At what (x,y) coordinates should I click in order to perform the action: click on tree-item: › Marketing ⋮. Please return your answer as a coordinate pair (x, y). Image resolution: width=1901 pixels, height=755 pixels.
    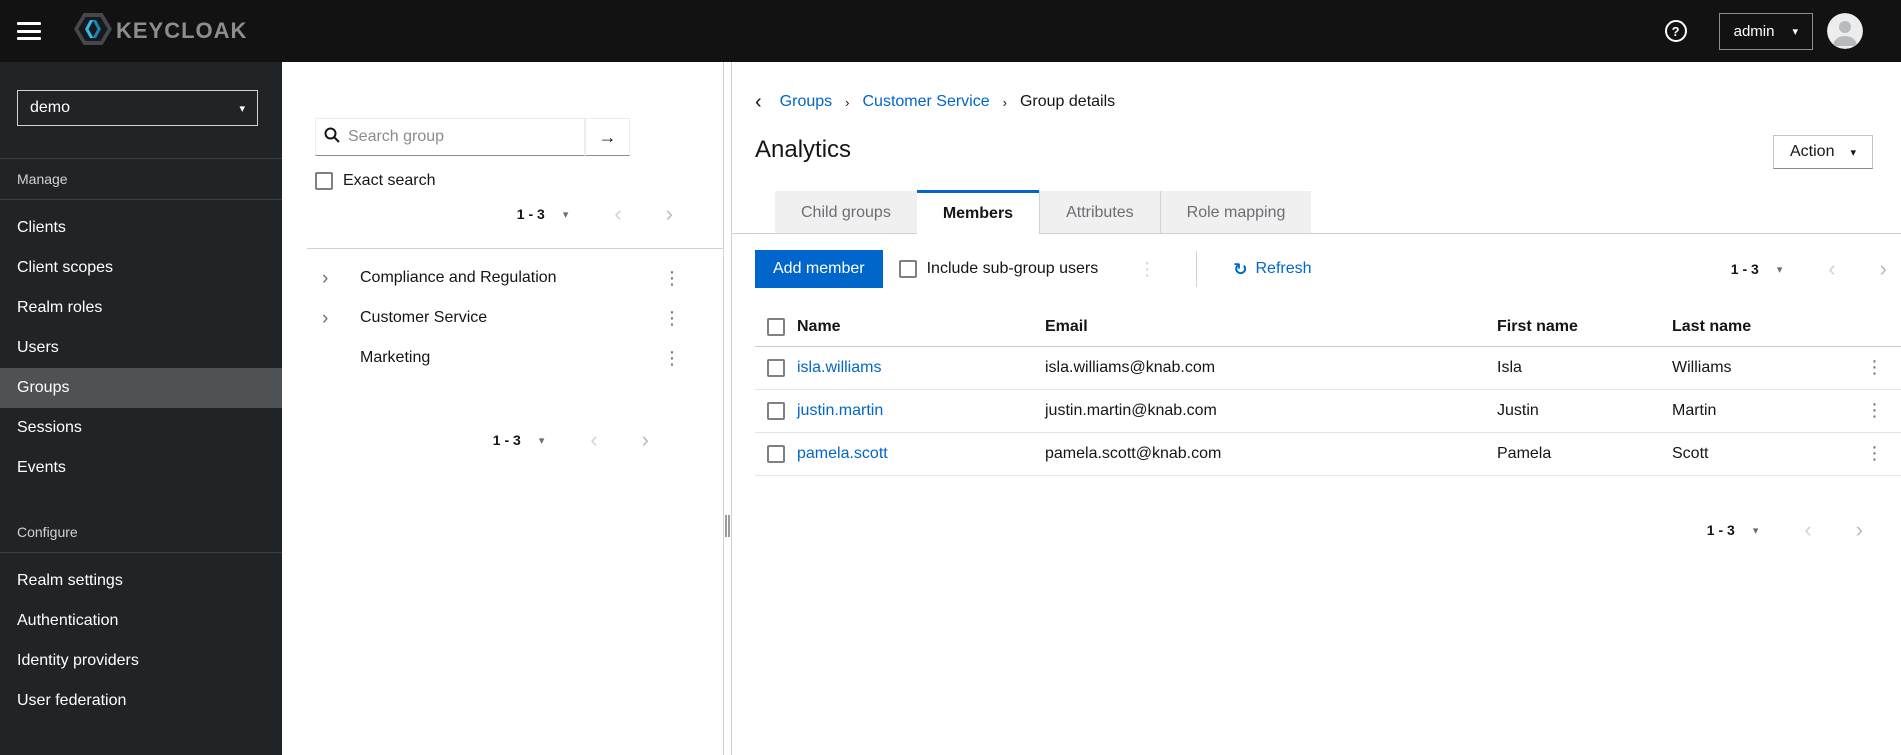
    Looking at the image, I should click on (502, 358).